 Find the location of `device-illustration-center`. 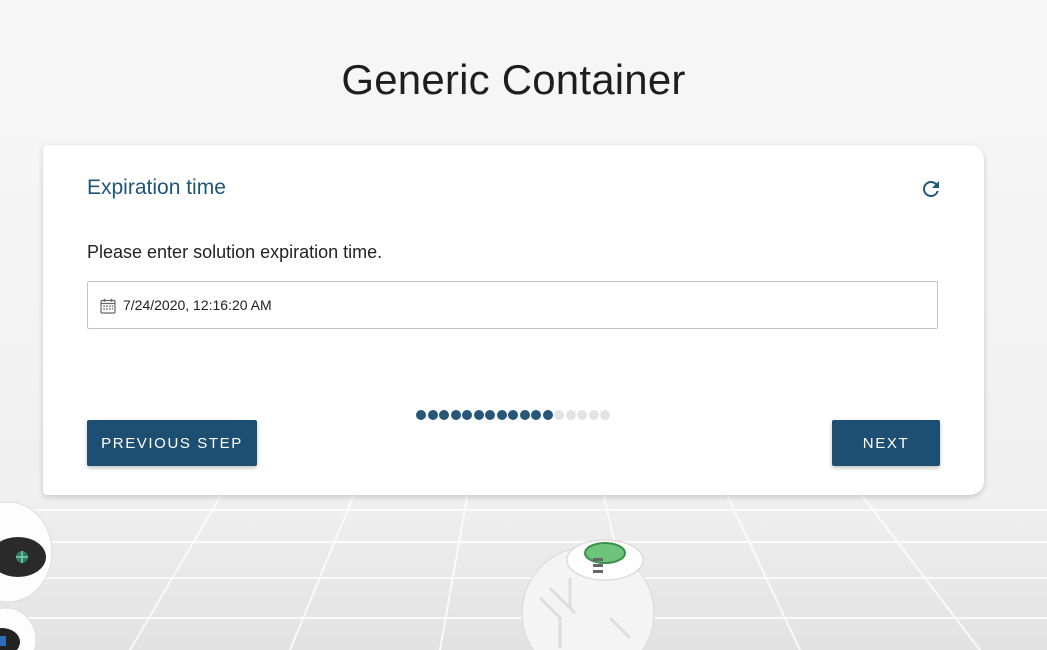

device-illustration-center is located at coordinates (588, 594).